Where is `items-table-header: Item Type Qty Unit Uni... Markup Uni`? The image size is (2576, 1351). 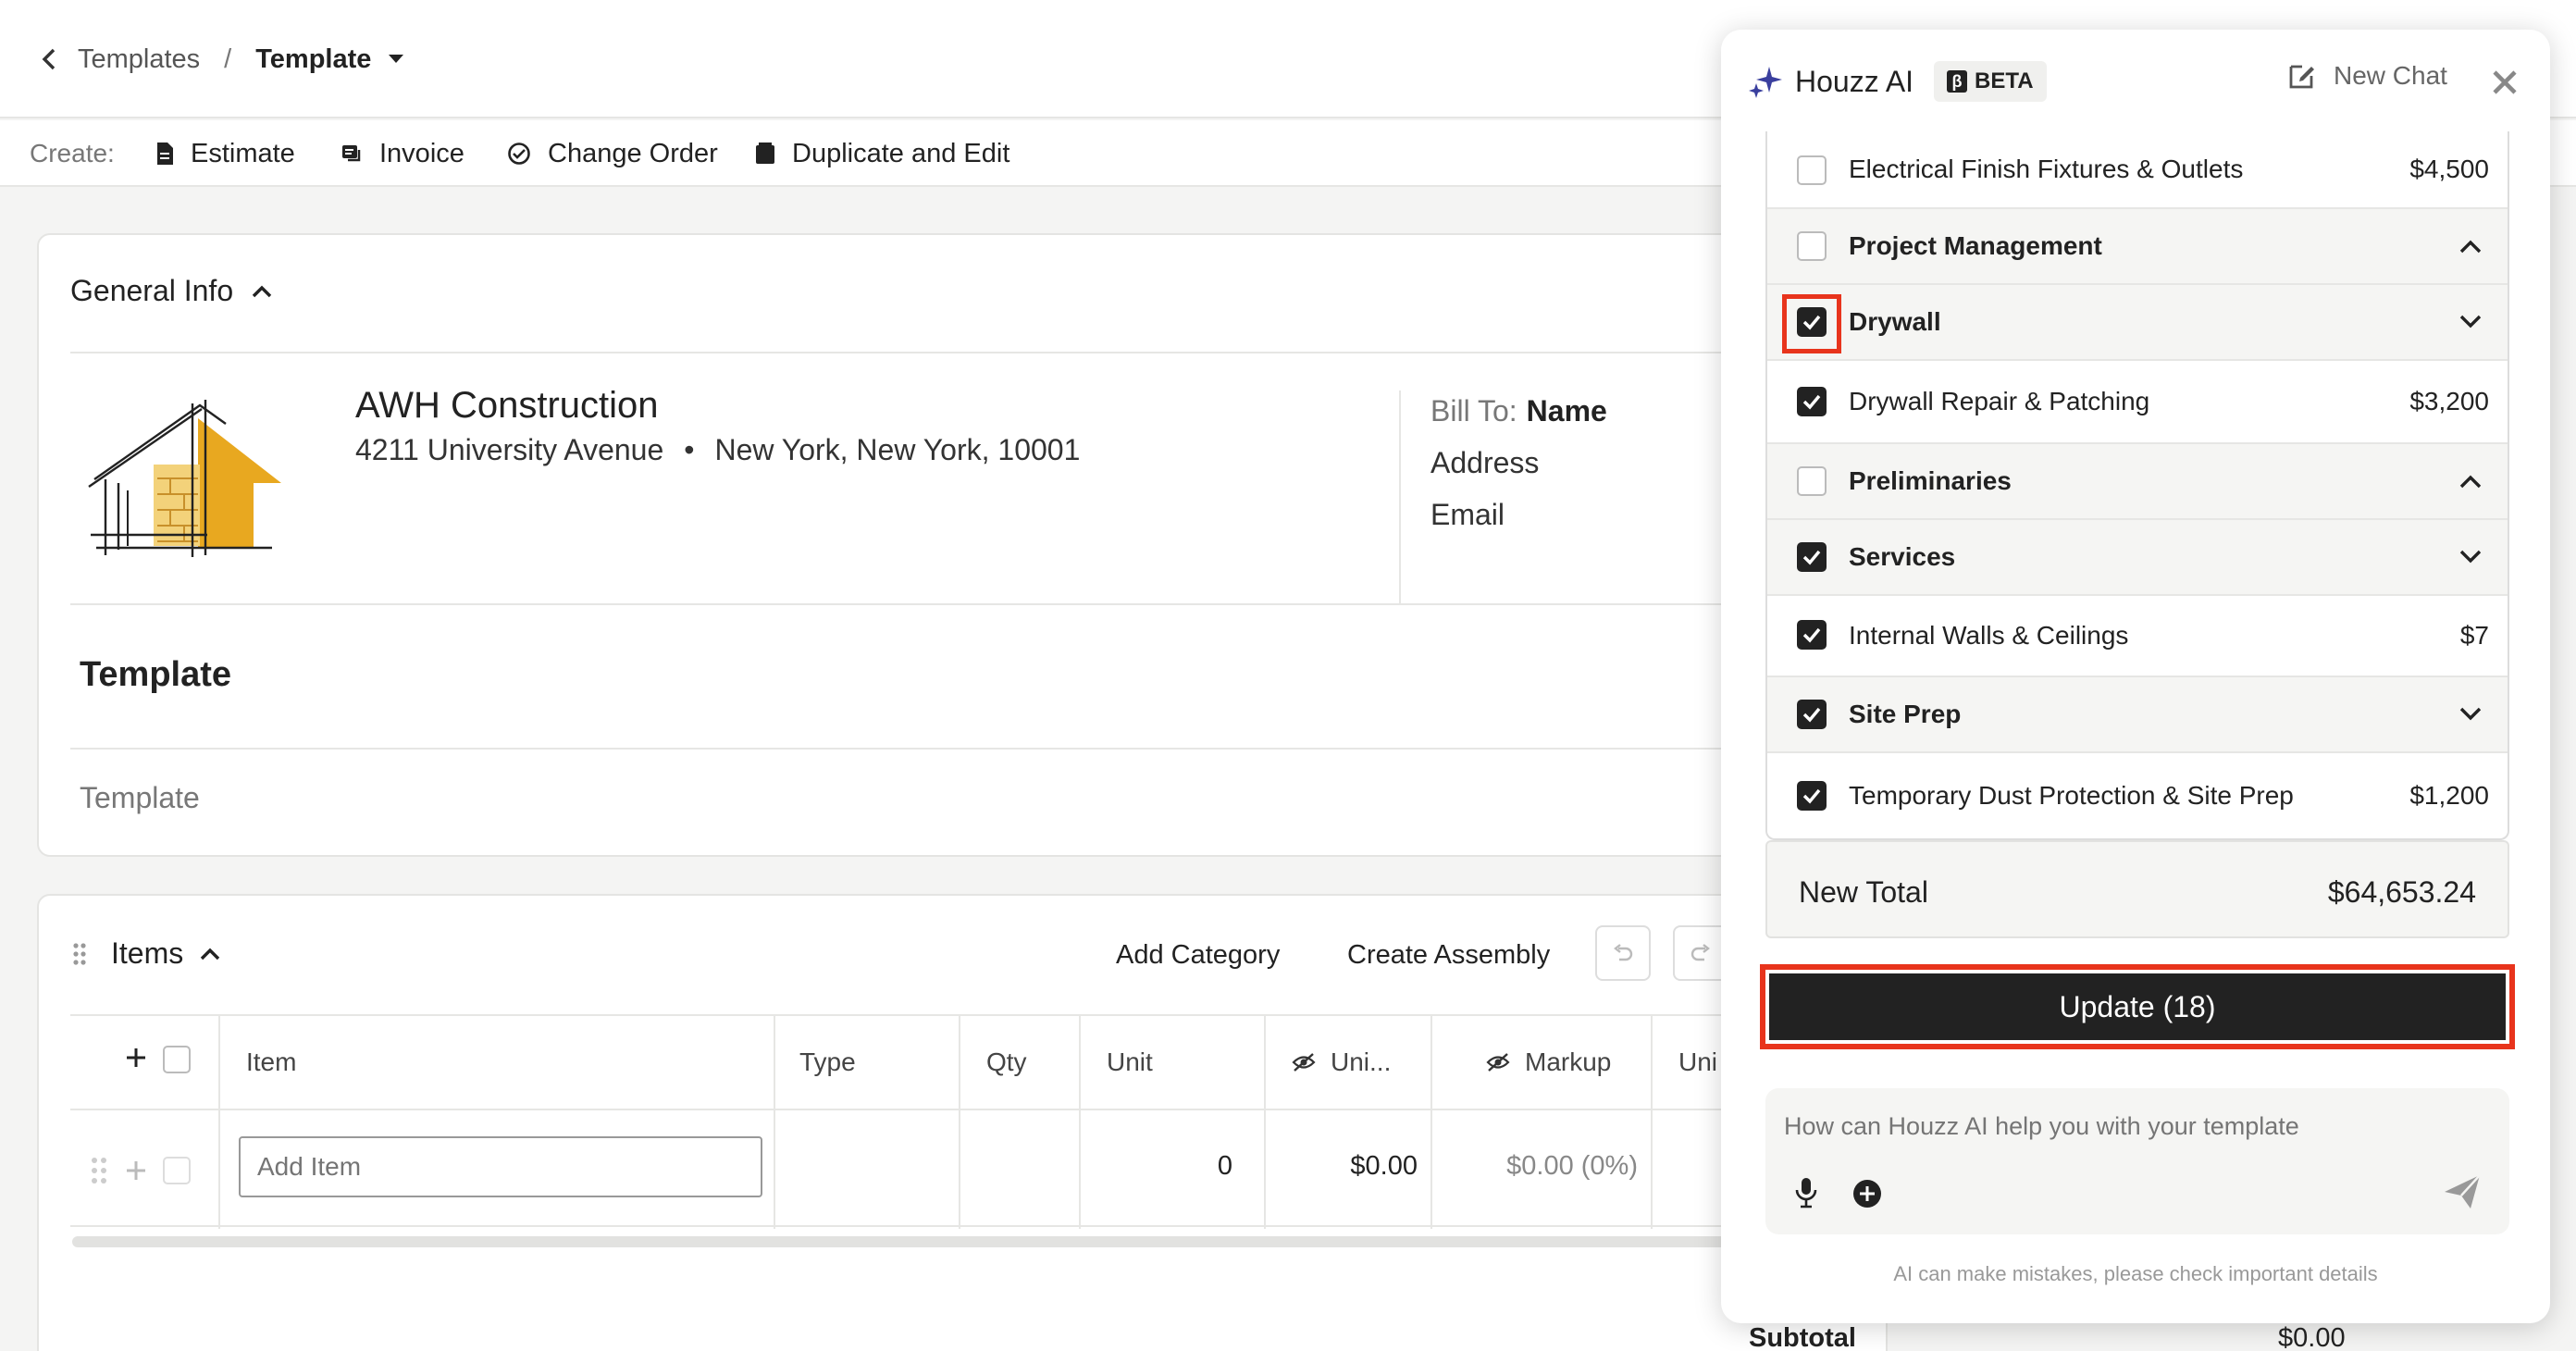
items-table-header: Item Type Qty Unit Uni... Markup Uni is located at coordinates (979, 1122).